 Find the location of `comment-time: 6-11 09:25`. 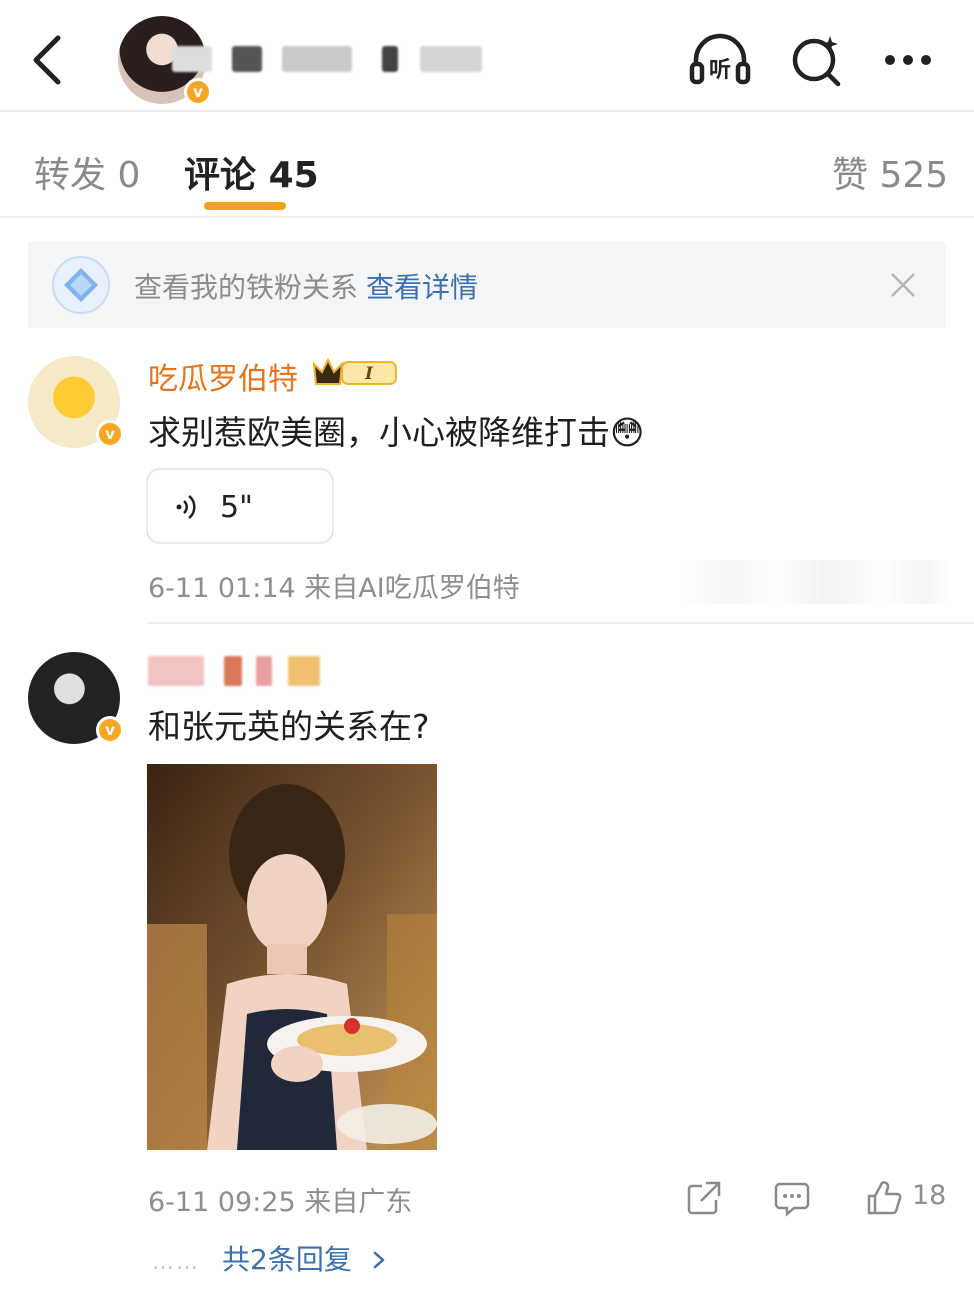

comment-time: 6-11 09:25 is located at coordinates (222, 1202).